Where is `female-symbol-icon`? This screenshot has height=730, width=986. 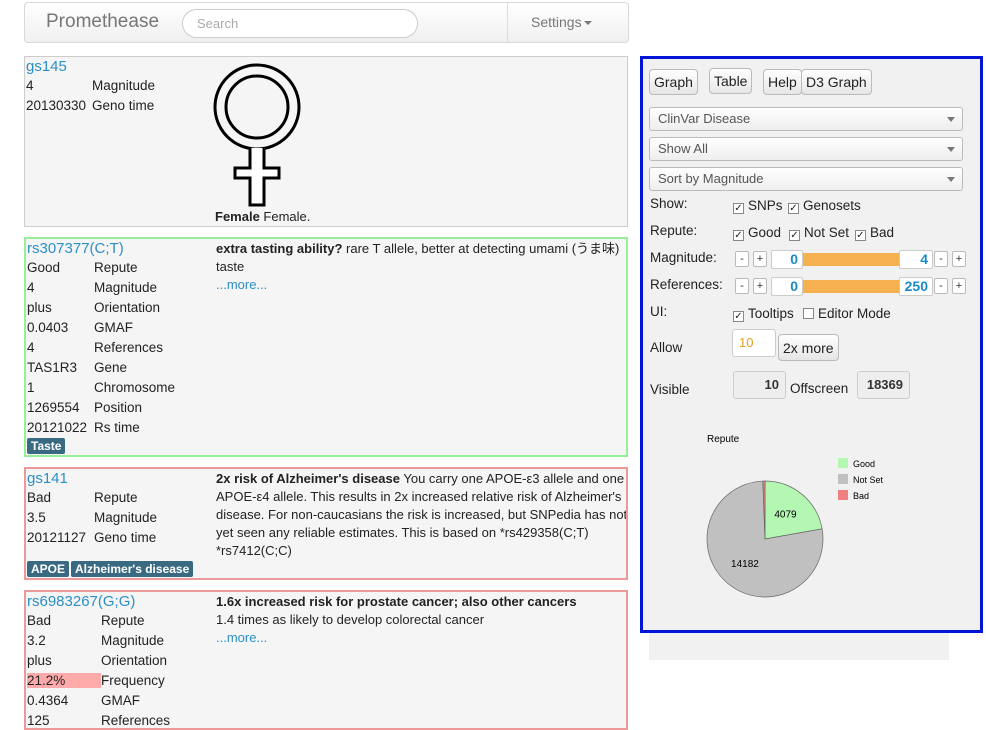 female-symbol-icon is located at coordinates (257, 135).